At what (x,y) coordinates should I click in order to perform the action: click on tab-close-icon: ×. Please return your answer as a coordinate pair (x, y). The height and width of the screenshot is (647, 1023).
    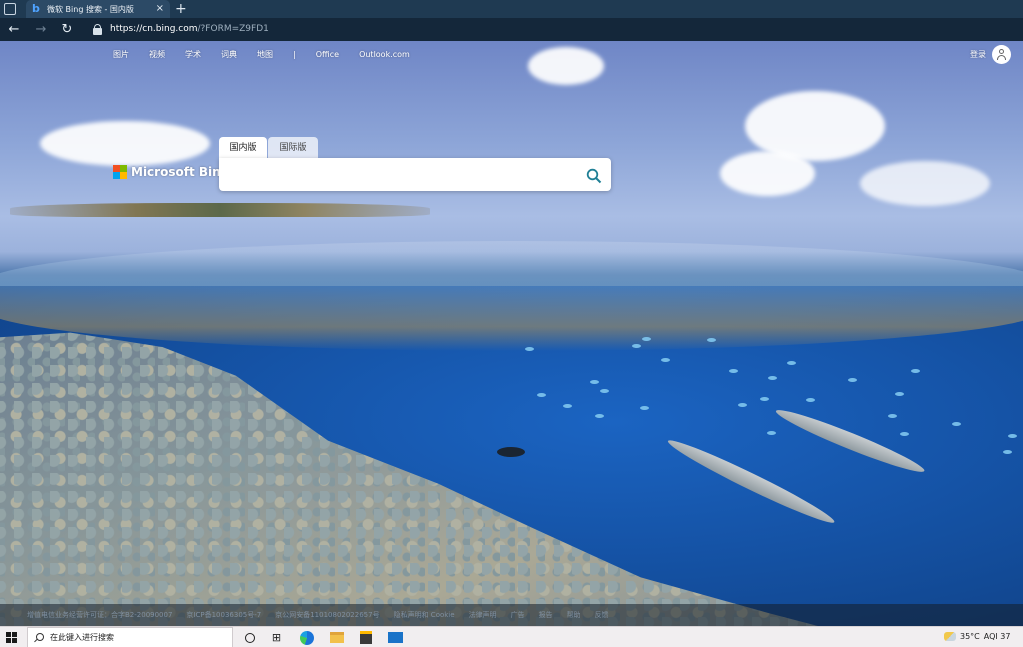
    Looking at the image, I should click on (160, 9).